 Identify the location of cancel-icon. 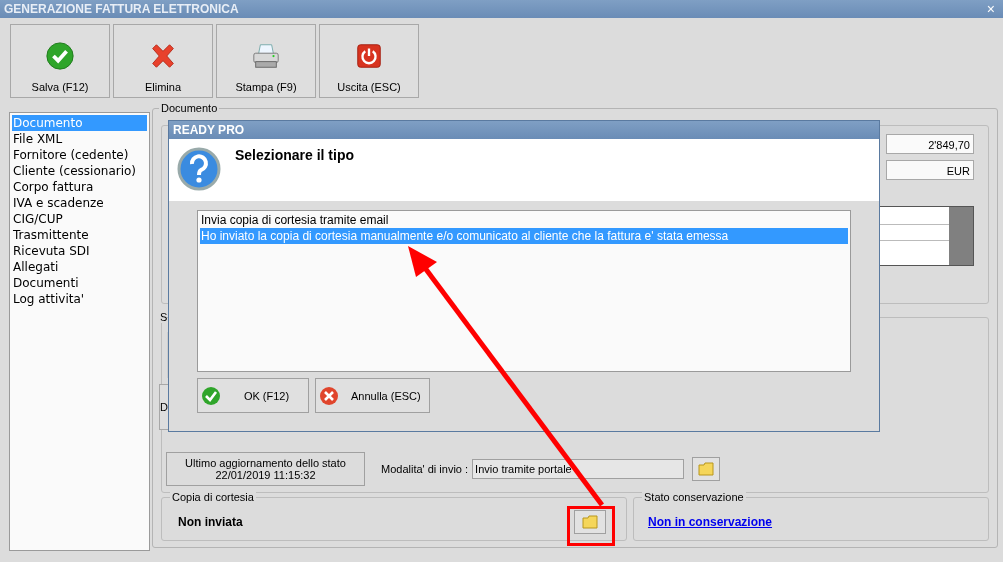
(329, 395).